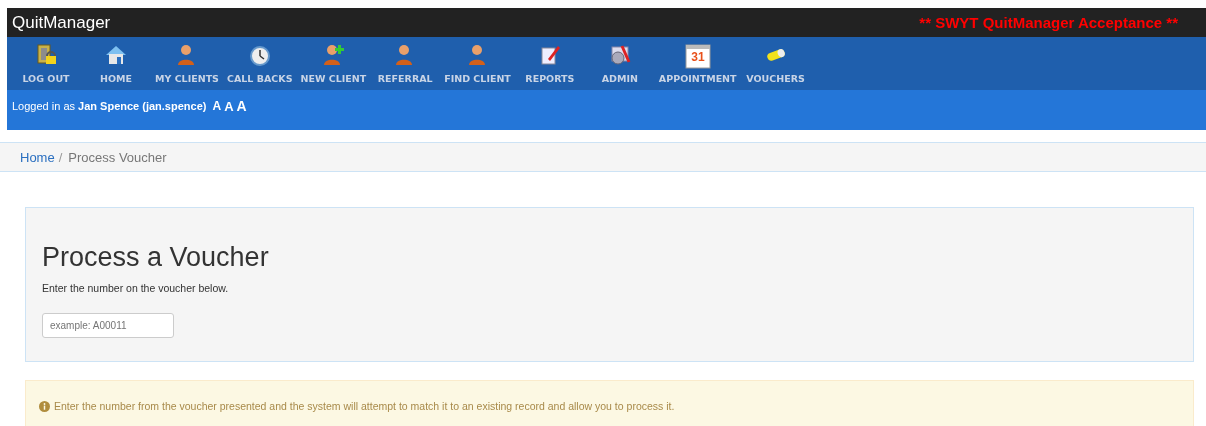 Image resolution: width=1206 pixels, height=426 pixels. I want to click on nav-item: REPORTS, so click(549, 63).